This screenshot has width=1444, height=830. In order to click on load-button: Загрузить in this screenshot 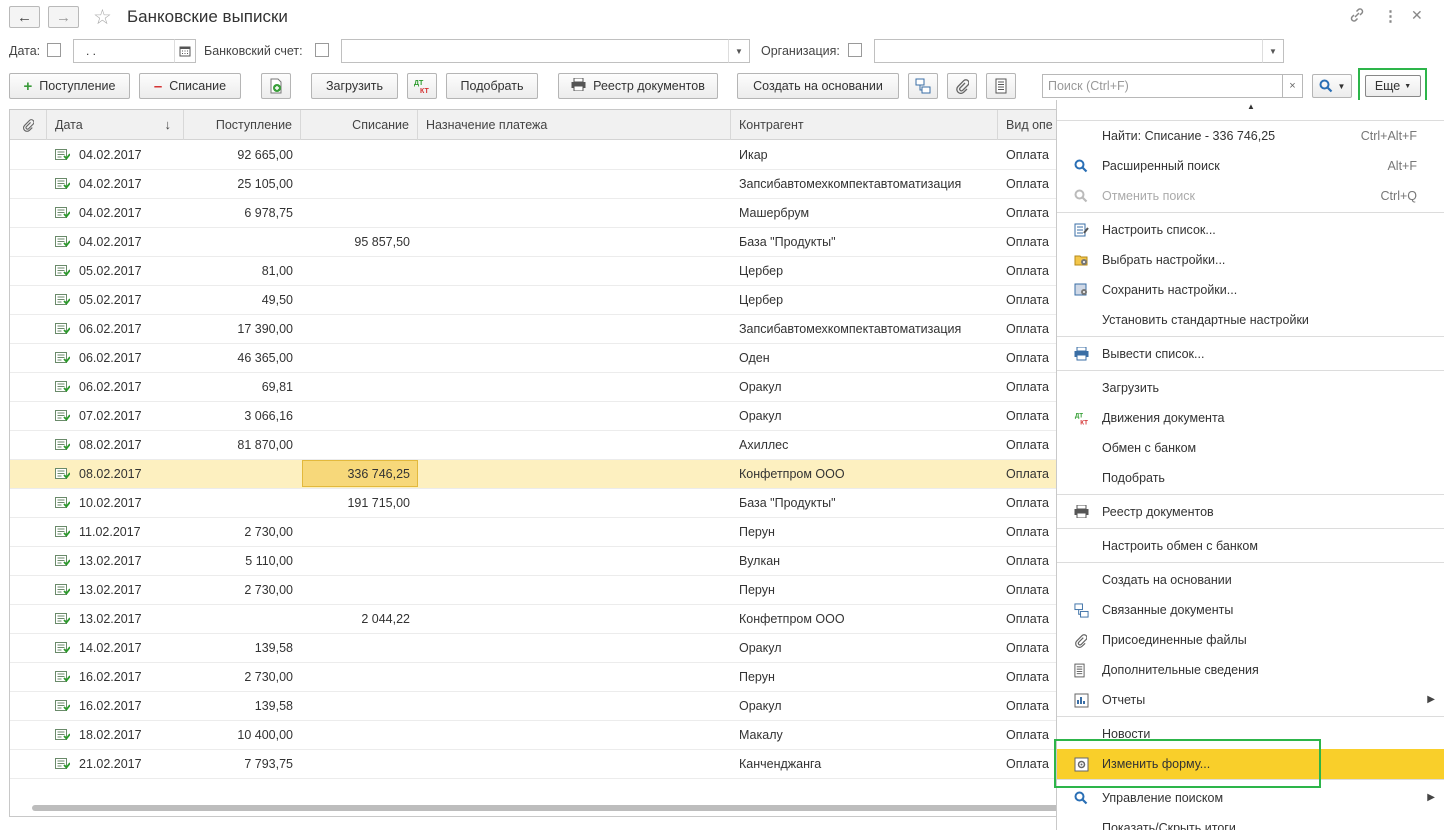, I will do `click(354, 86)`.